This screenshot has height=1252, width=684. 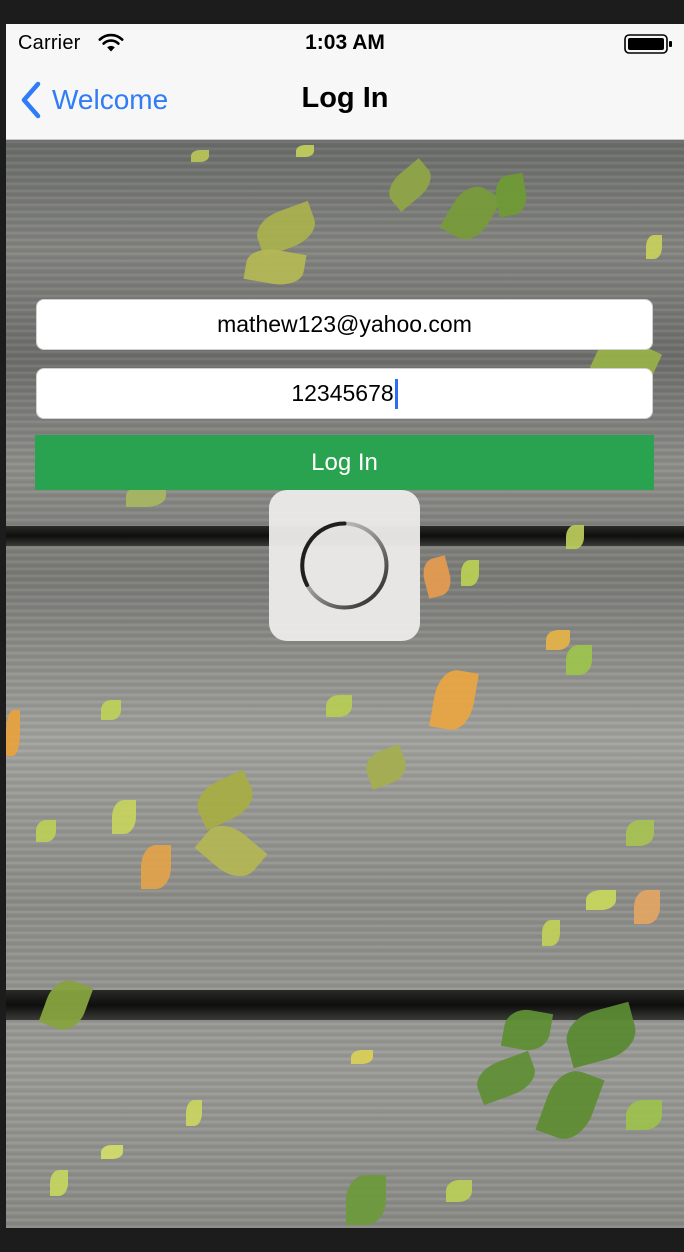 I want to click on loading-indicator, so click(x=344, y=565).